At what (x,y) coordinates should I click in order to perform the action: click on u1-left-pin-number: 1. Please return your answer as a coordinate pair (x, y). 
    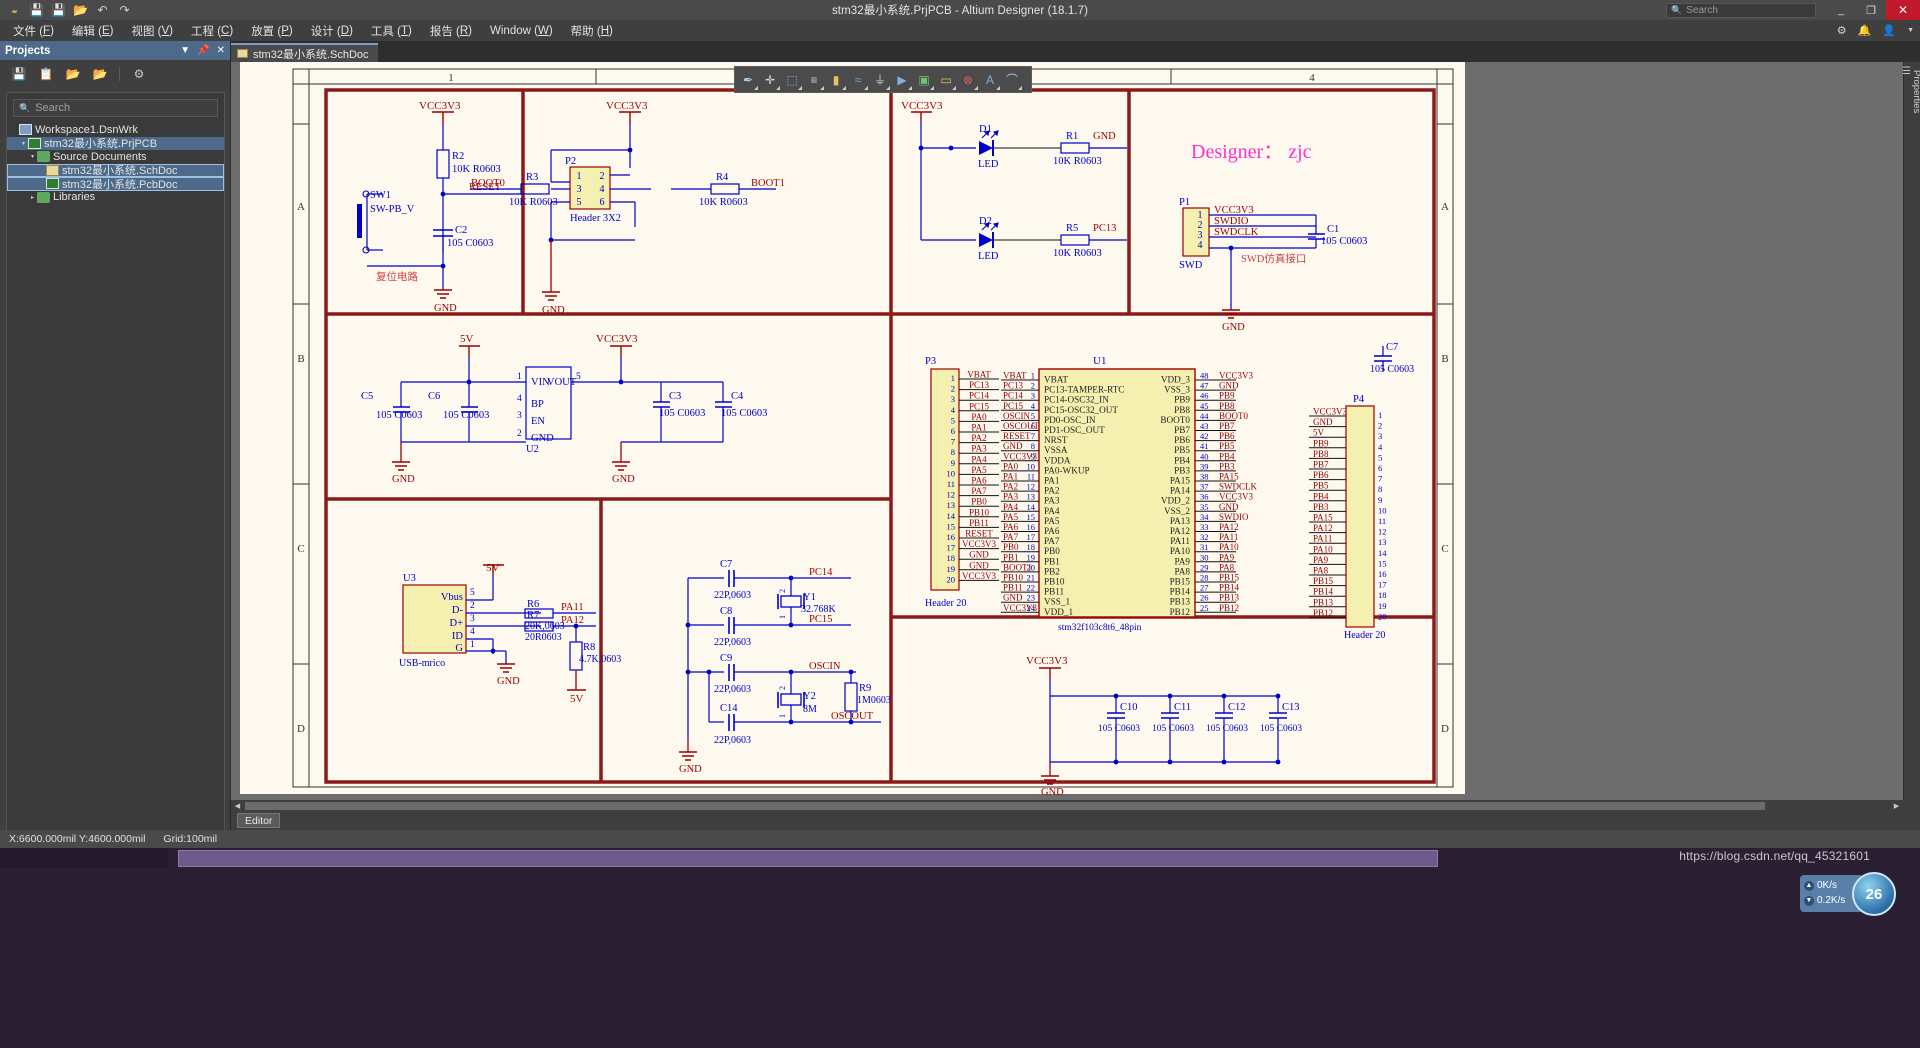
    Looking at the image, I should click on (1033, 376).